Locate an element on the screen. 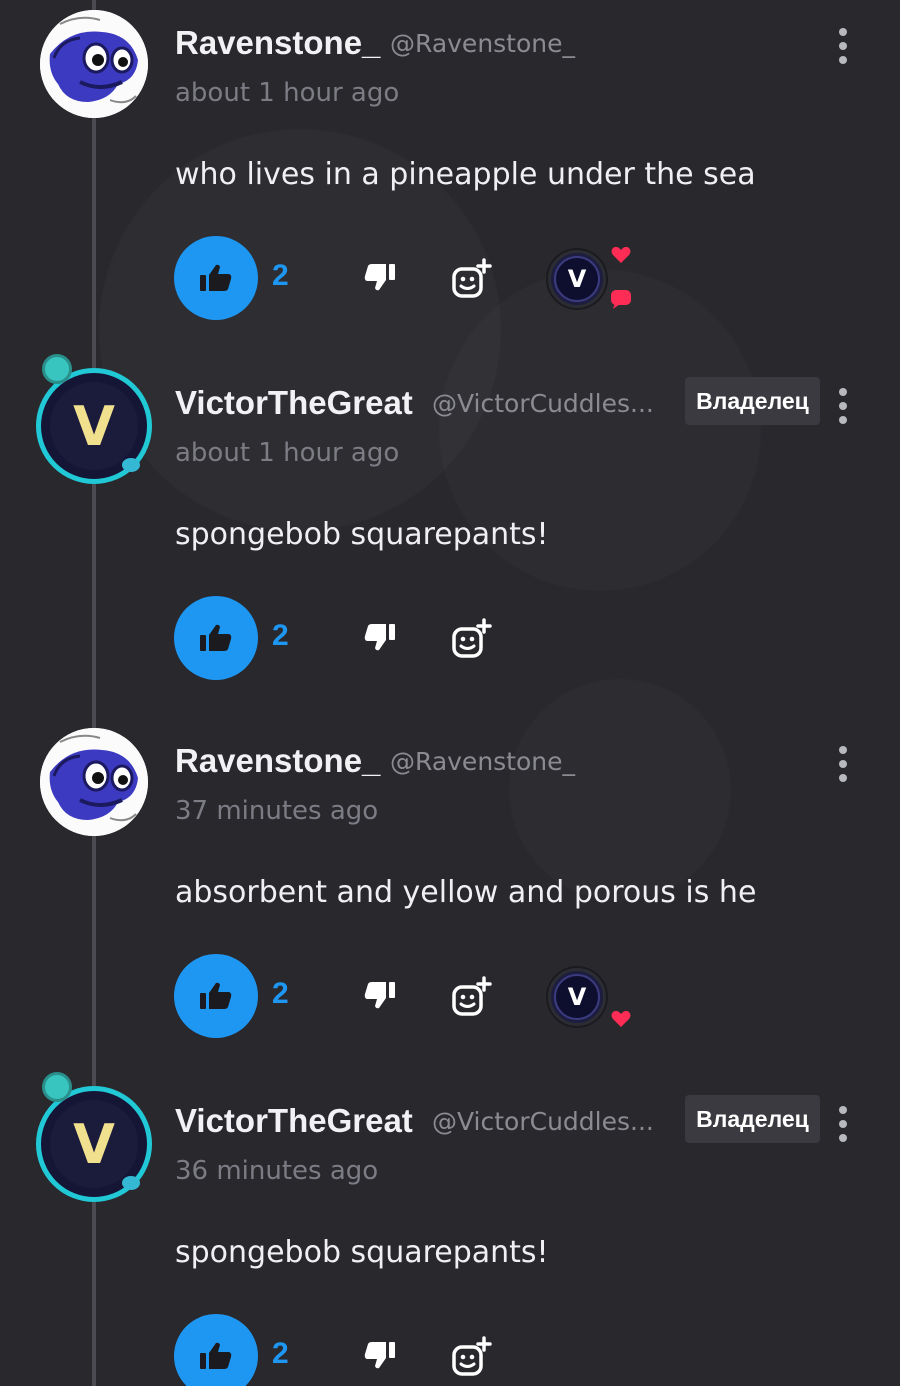 The width and height of the screenshot is (900, 1386). timestamp: 36 minutes ago is located at coordinates (277, 1171).